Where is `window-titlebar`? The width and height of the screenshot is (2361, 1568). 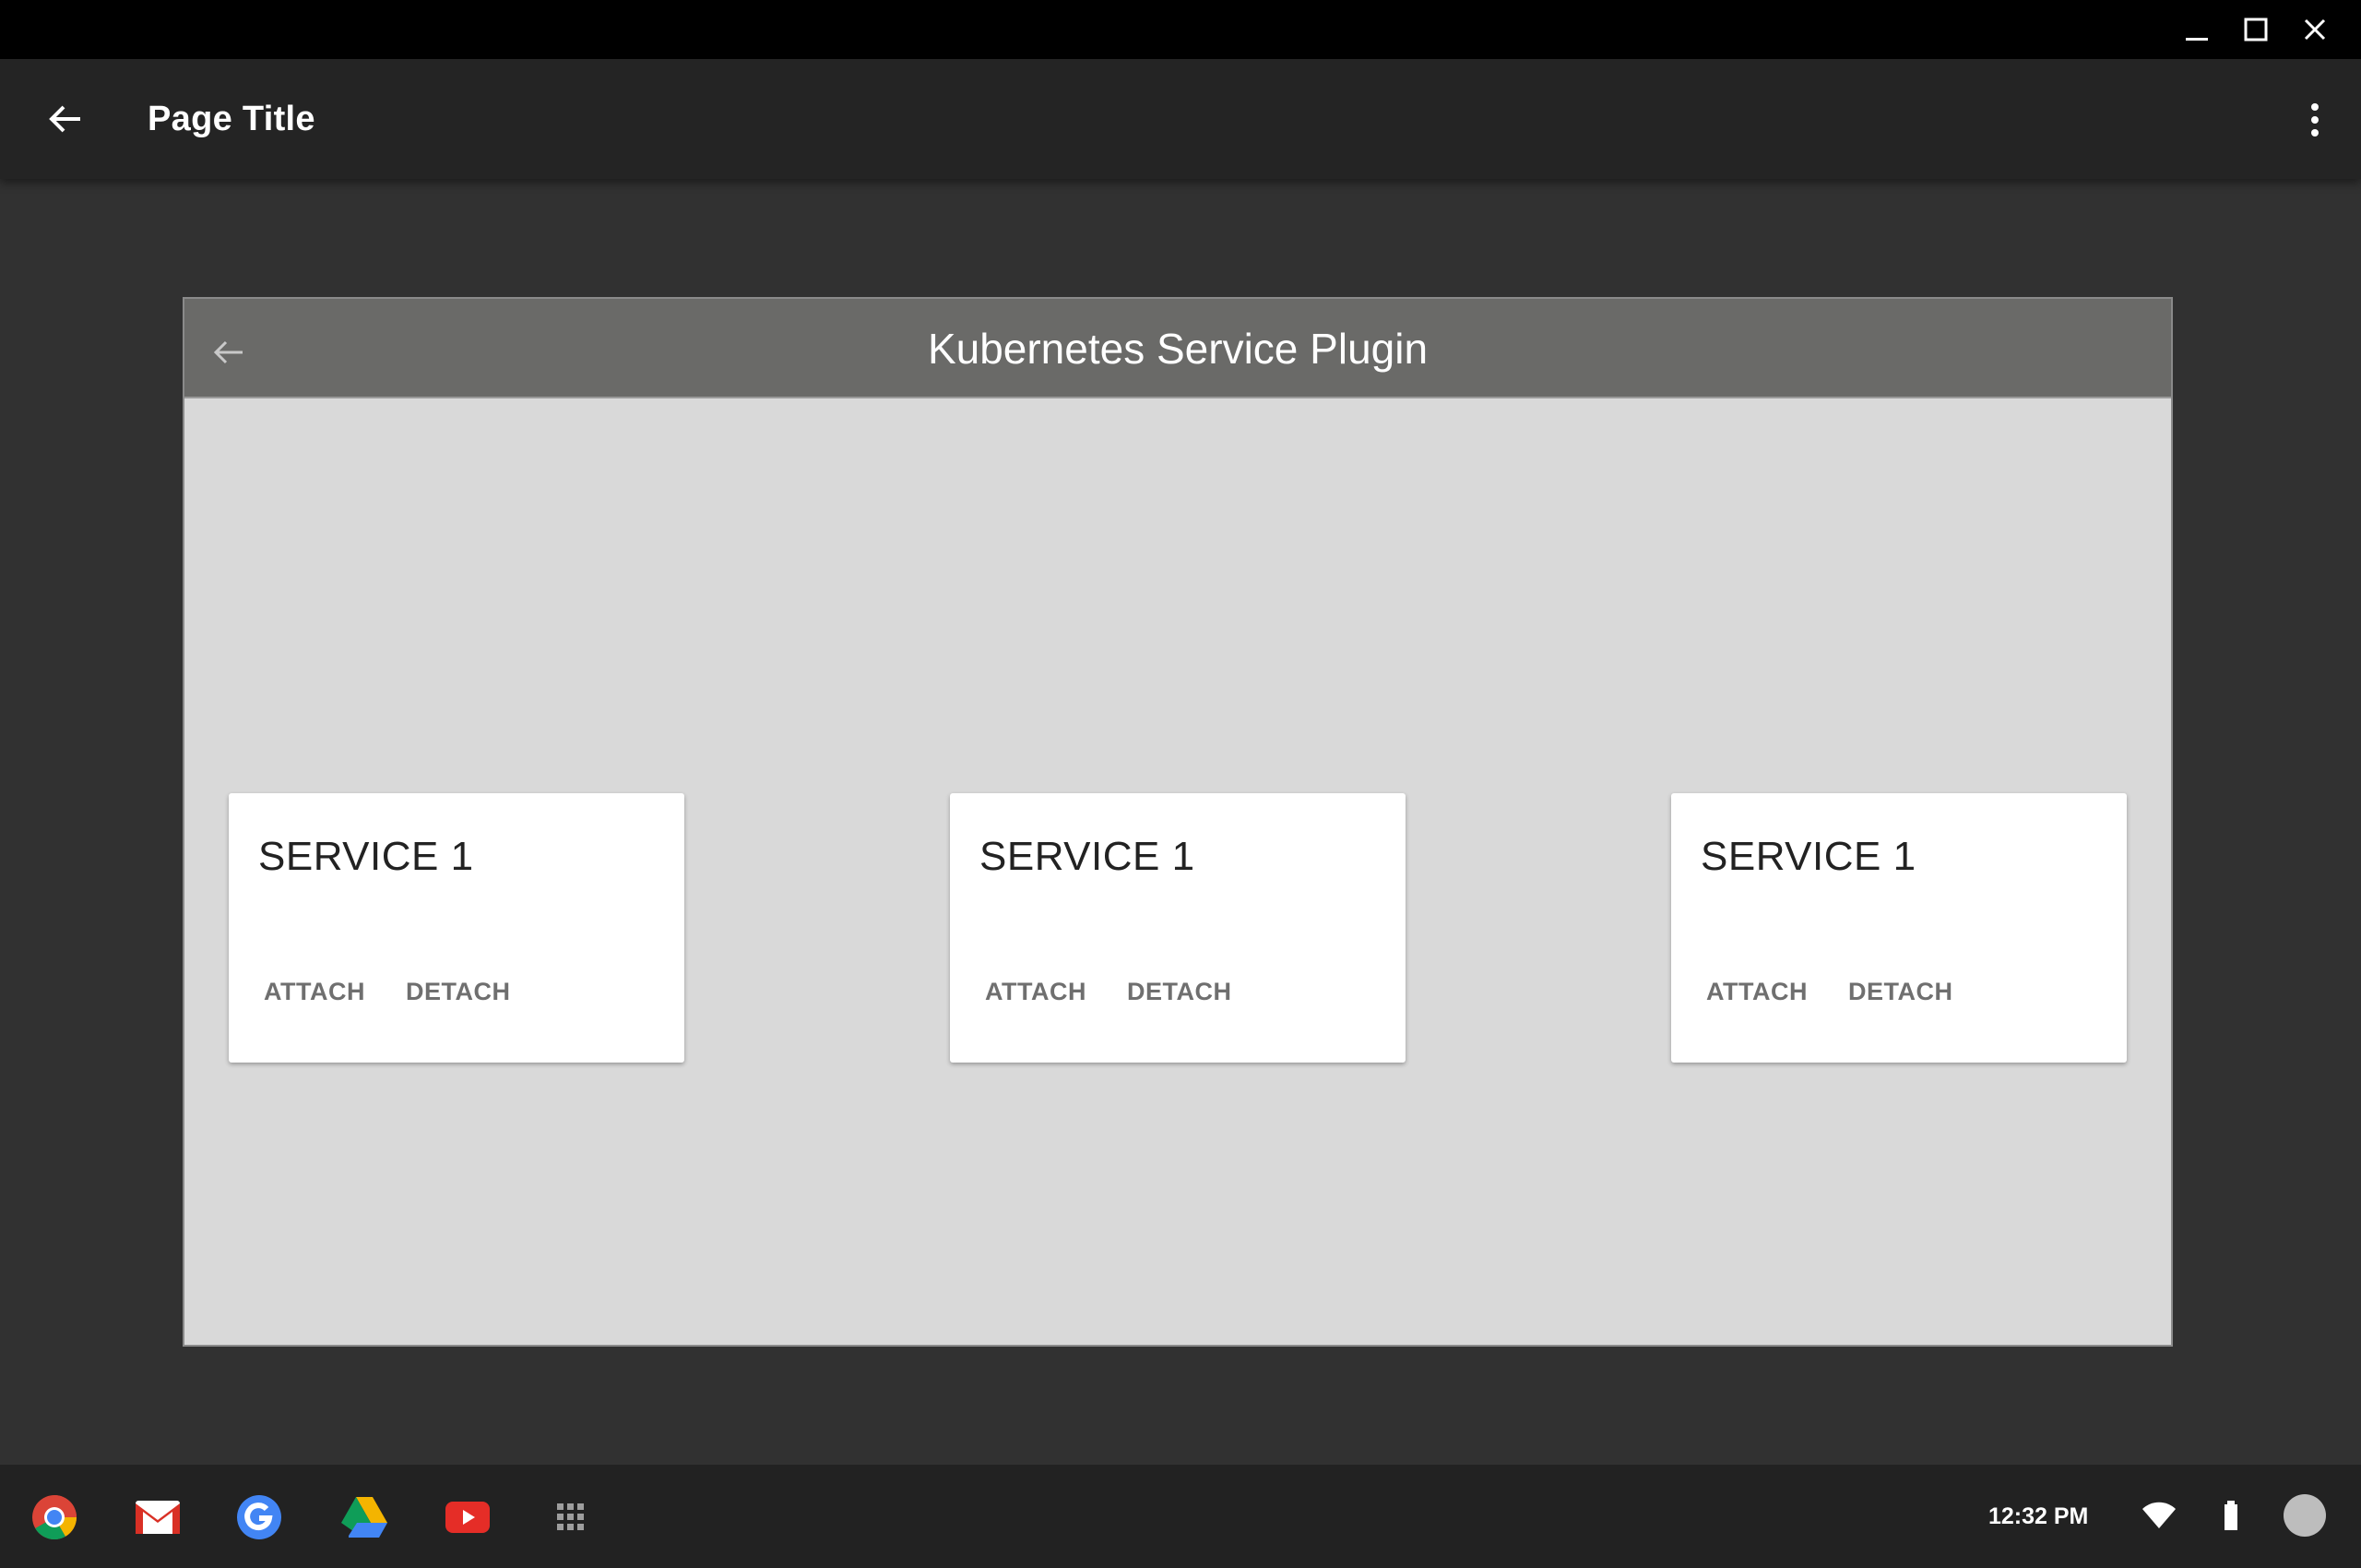
window-titlebar is located at coordinates (1180, 29).